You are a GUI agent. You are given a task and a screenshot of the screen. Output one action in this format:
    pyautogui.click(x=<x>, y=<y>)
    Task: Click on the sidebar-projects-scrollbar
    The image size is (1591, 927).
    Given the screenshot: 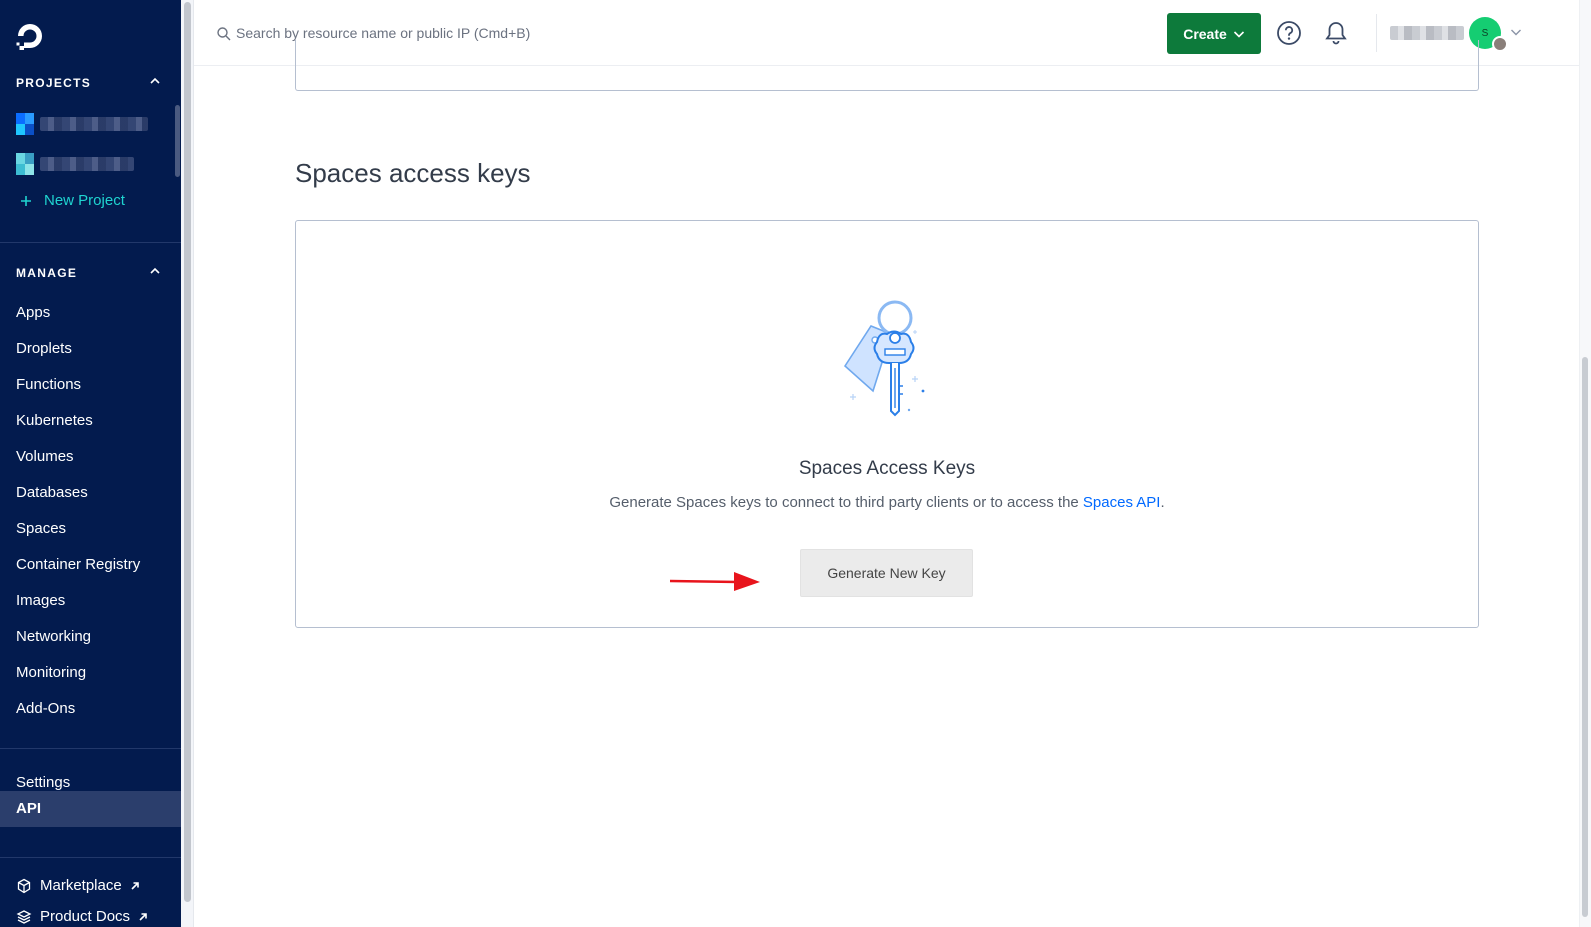 What is the action you would take?
    pyautogui.click(x=177, y=141)
    